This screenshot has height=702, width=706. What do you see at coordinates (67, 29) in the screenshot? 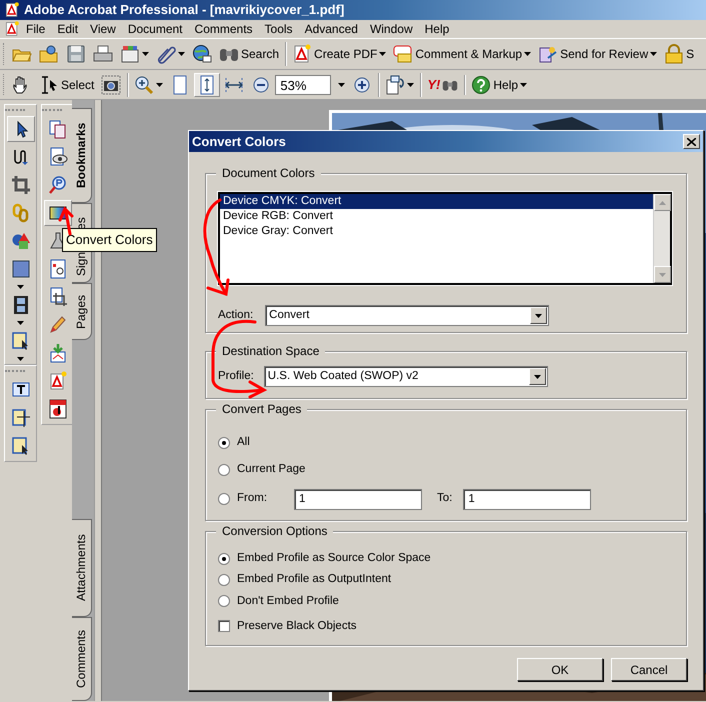
I see `menu-item: Edit` at bounding box center [67, 29].